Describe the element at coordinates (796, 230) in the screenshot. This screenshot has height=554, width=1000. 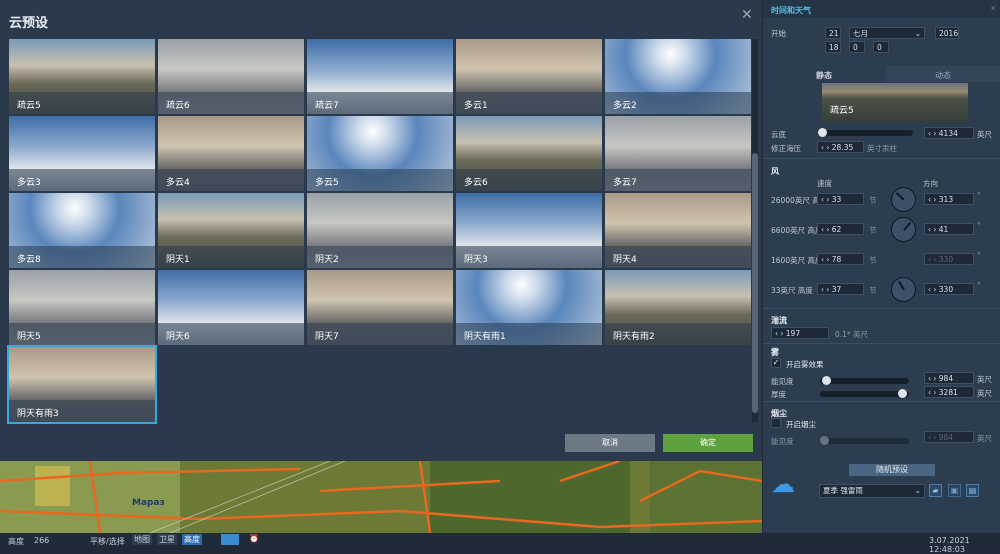
I see `wind-altitude-label: 6600英尺 高度` at that location.